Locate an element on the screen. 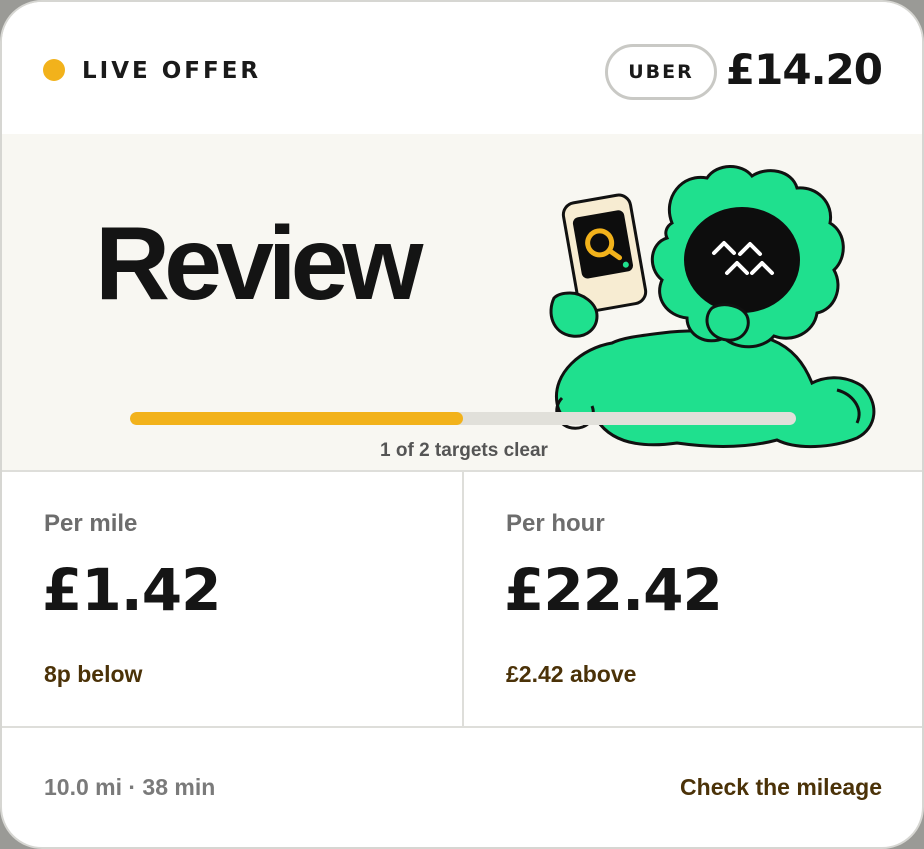  targets-progress-fill is located at coordinates (296, 418).